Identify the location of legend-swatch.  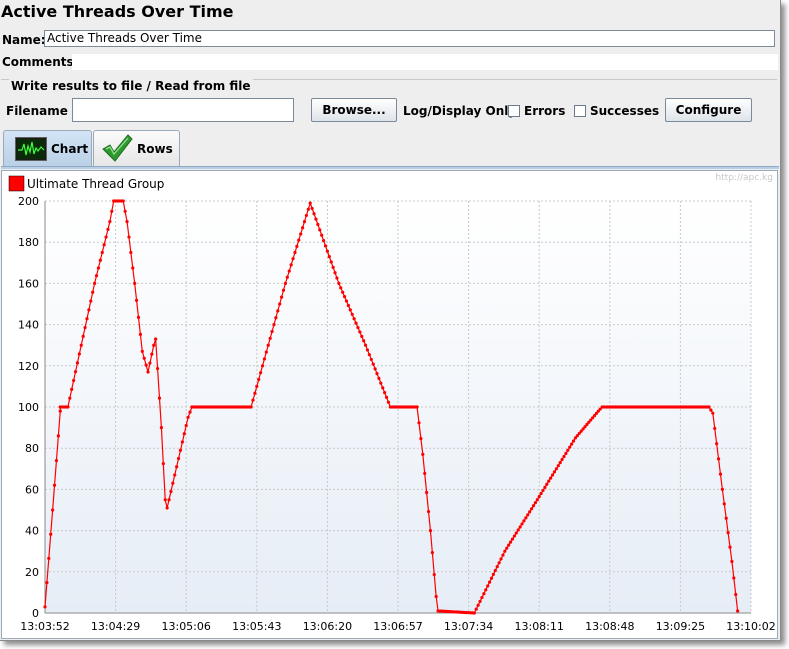
(16, 183).